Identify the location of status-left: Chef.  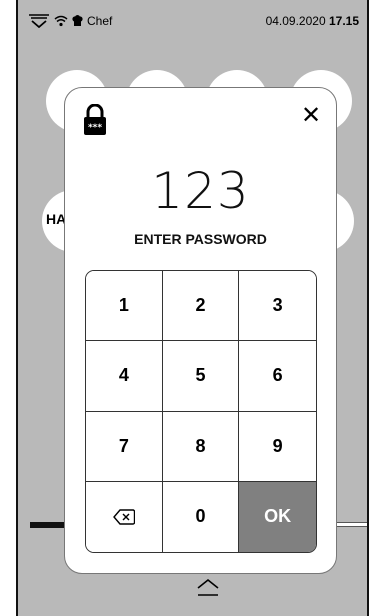
(70, 21).